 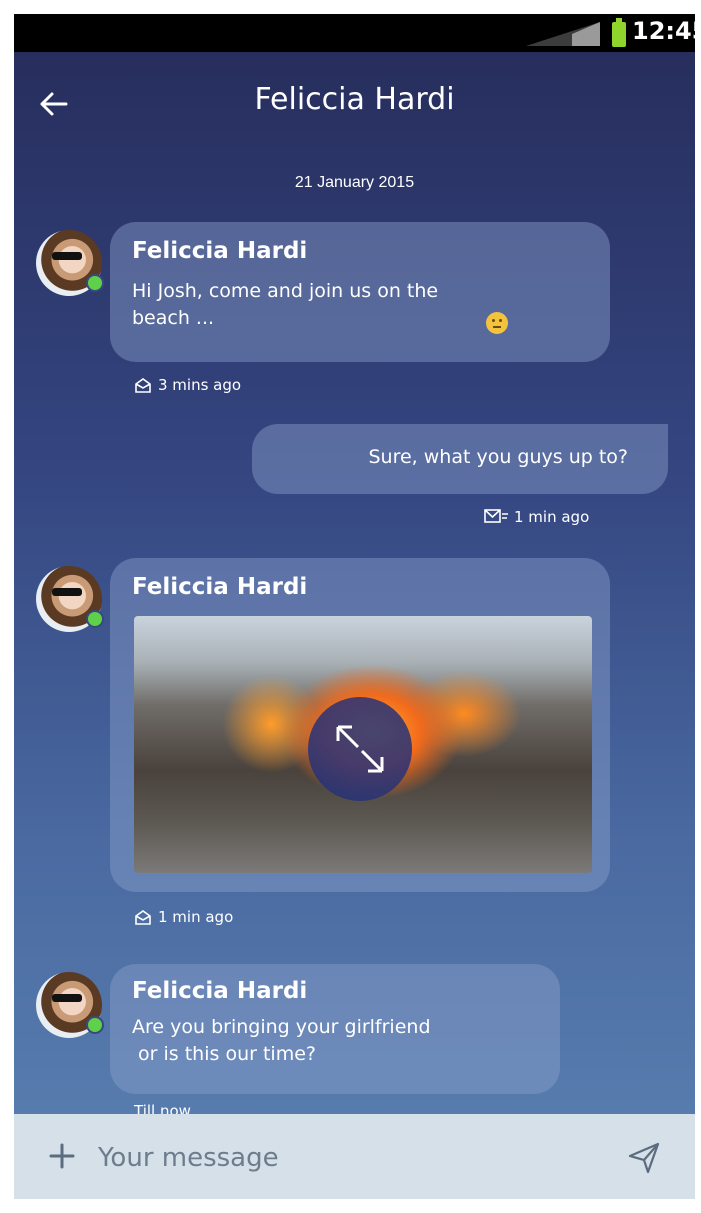 I want to click on date-separator: 21 January 2015, so click(x=354, y=182).